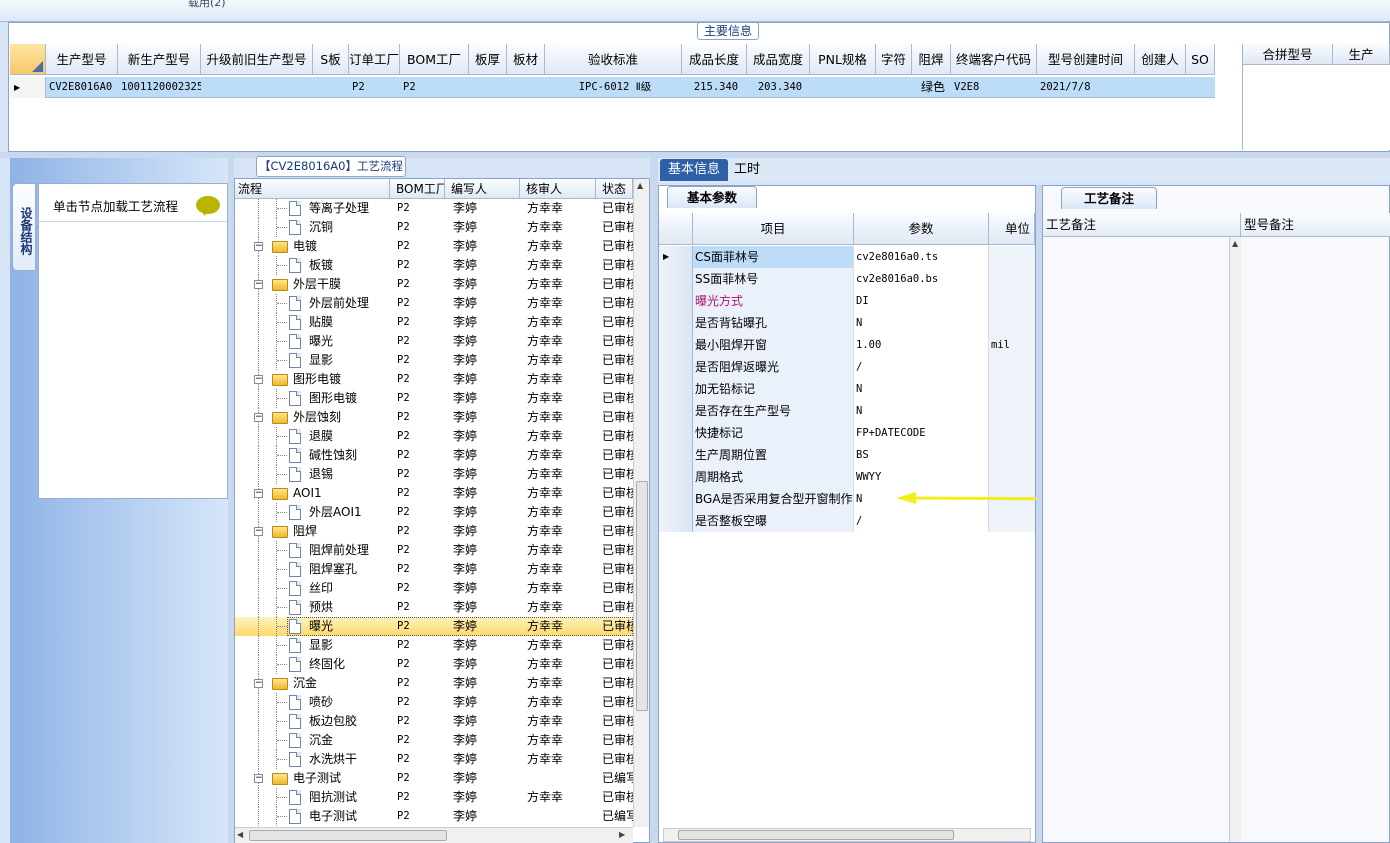 The image size is (1390, 843). I want to click on param-row: 是否存在生产型号 N, so click(847, 411).